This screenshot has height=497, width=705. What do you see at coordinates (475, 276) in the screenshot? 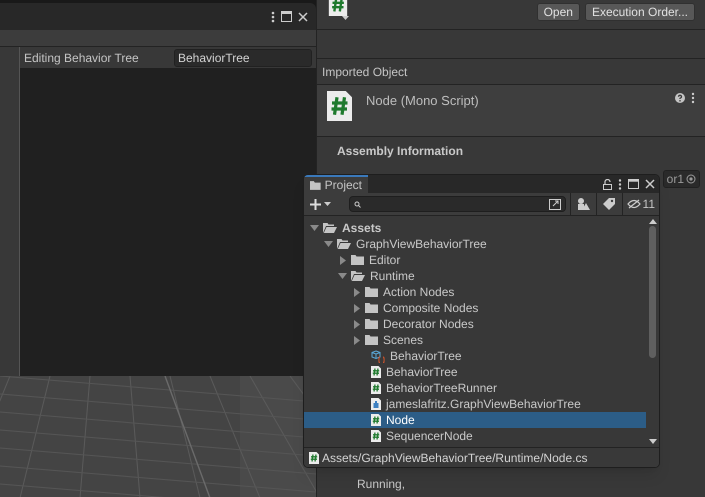
I see `tree-item: Runtime` at bounding box center [475, 276].